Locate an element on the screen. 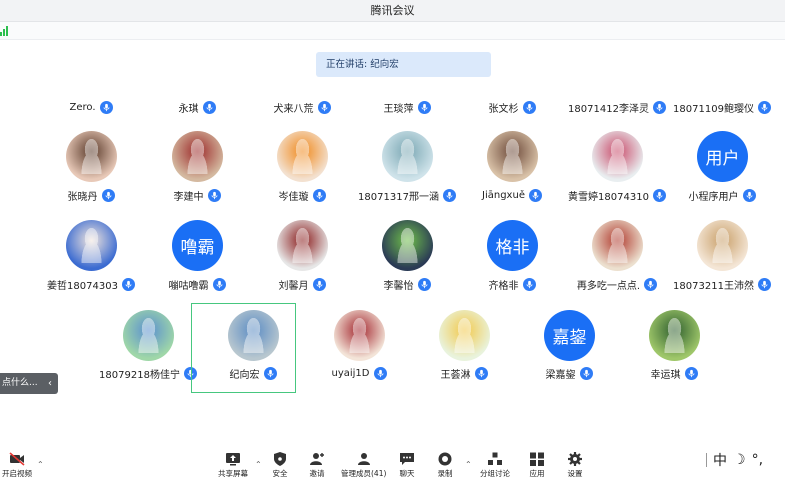 This screenshot has width=785, height=480. participant-name: 18071317邢一涵 is located at coordinates (398, 197).